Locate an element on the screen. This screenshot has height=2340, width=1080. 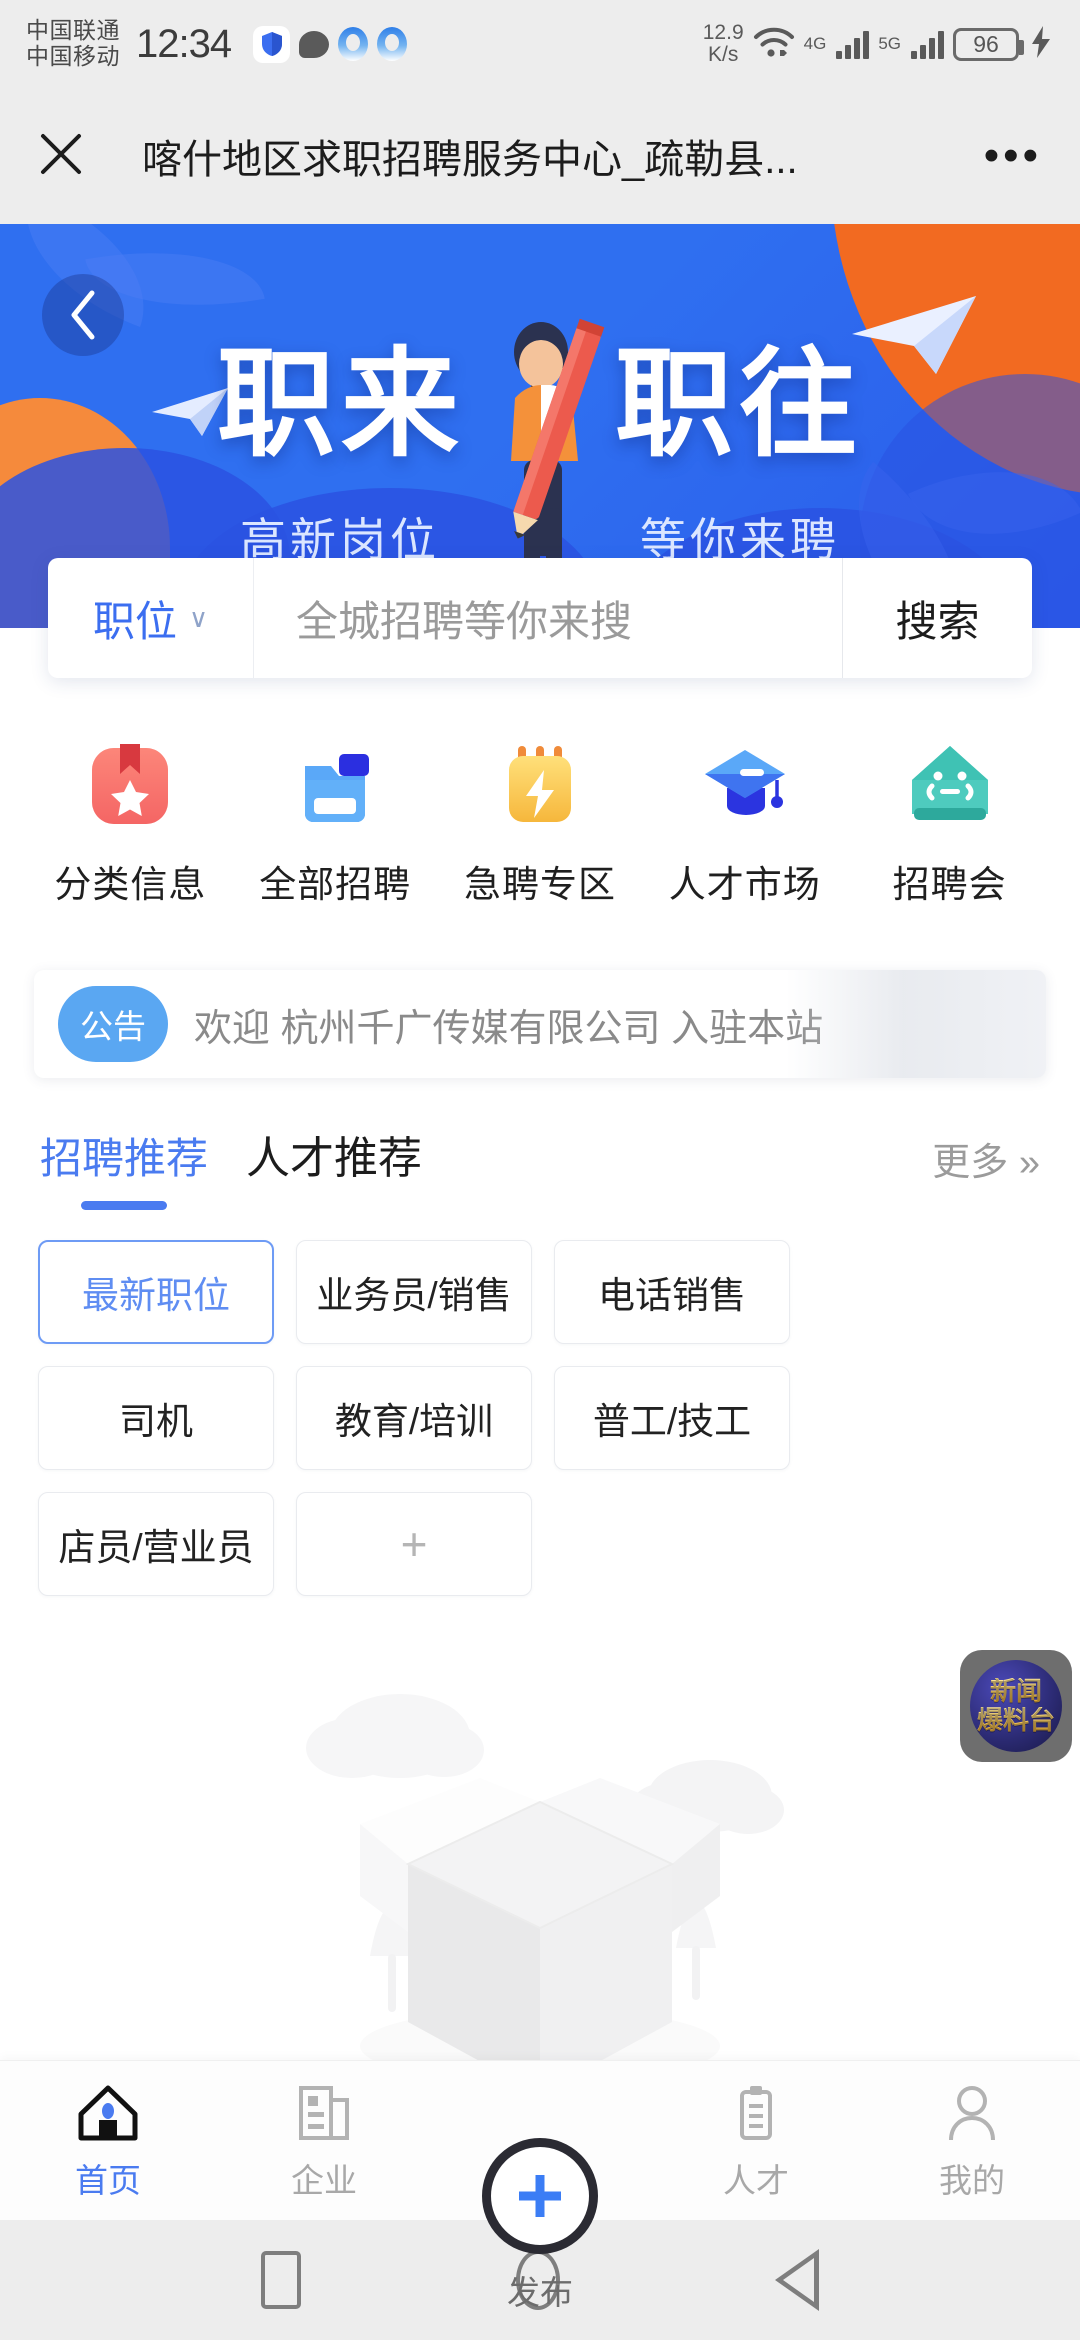
mobile-network-label-4g: 4G is located at coordinates (815, 43).